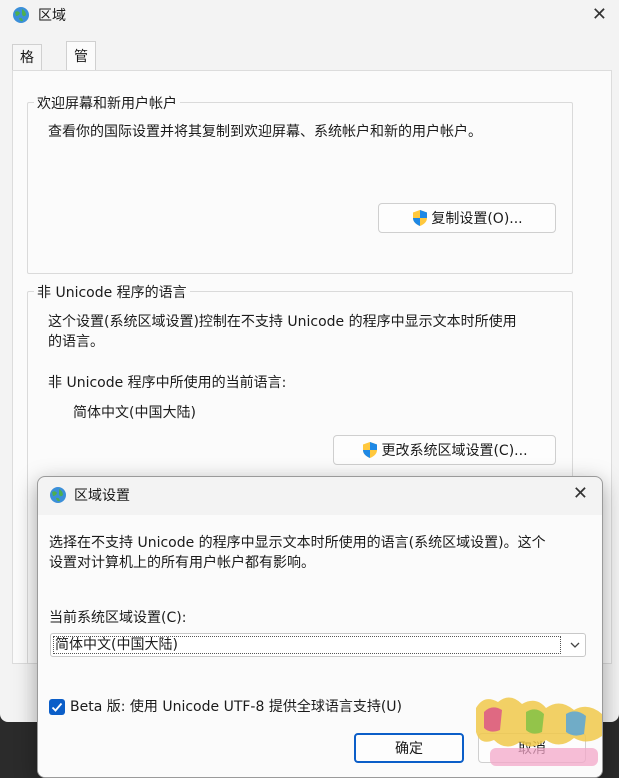 The width and height of the screenshot is (619, 778). I want to click on ok-button-label: 确定, so click(409, 749).